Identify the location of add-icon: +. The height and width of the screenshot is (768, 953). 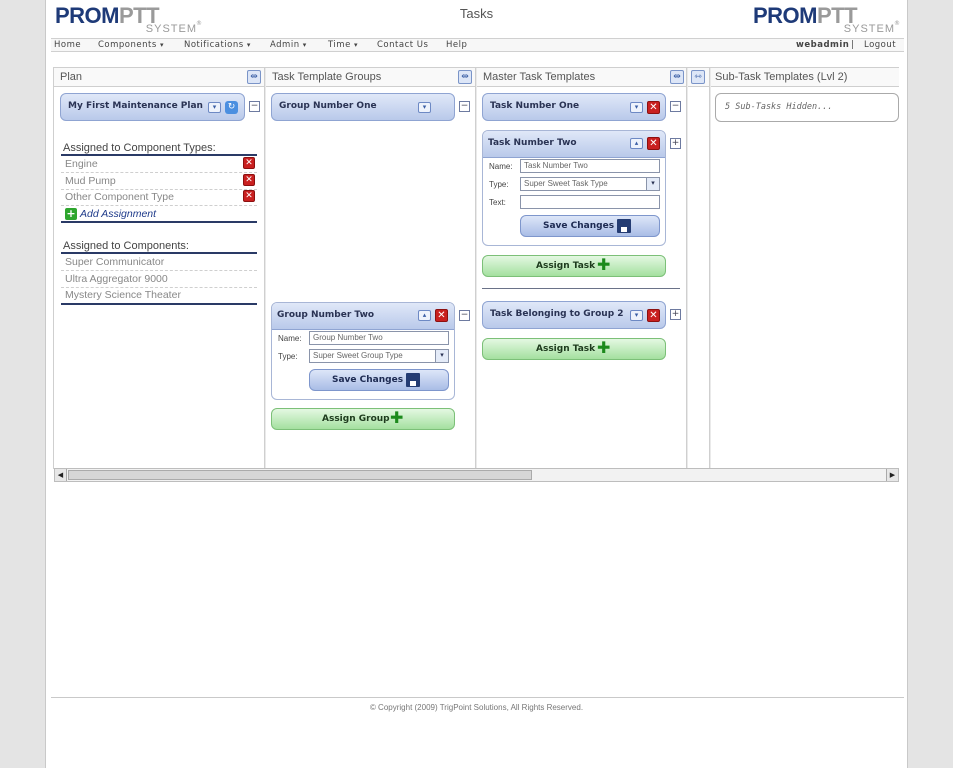
(71, 214).